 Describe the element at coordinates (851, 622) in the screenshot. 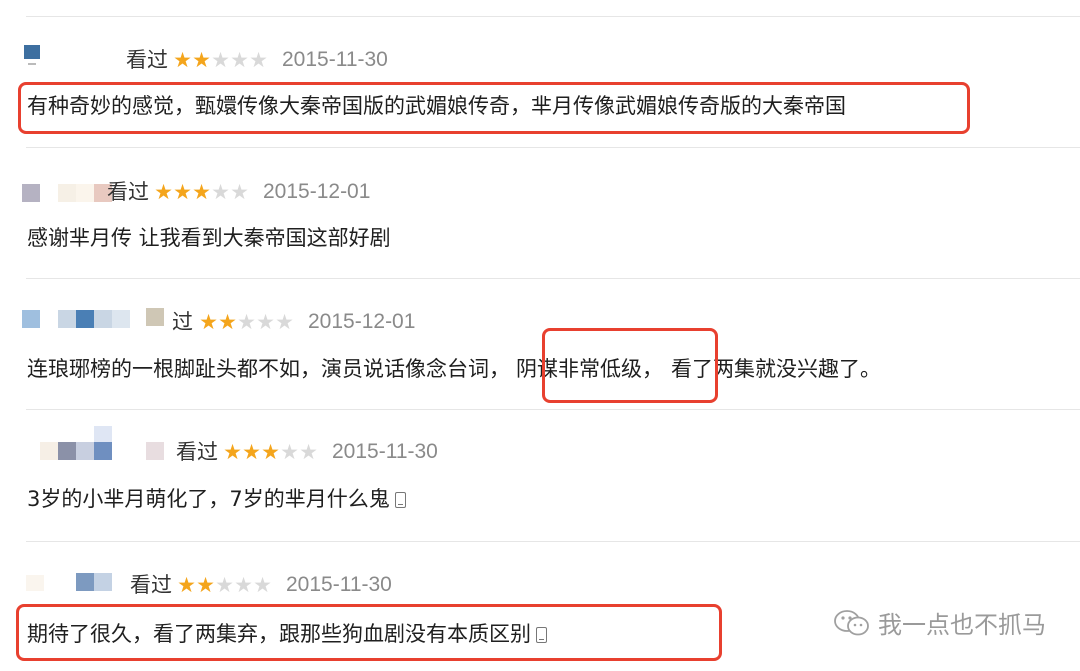

I see `wechat-icon` at that location.